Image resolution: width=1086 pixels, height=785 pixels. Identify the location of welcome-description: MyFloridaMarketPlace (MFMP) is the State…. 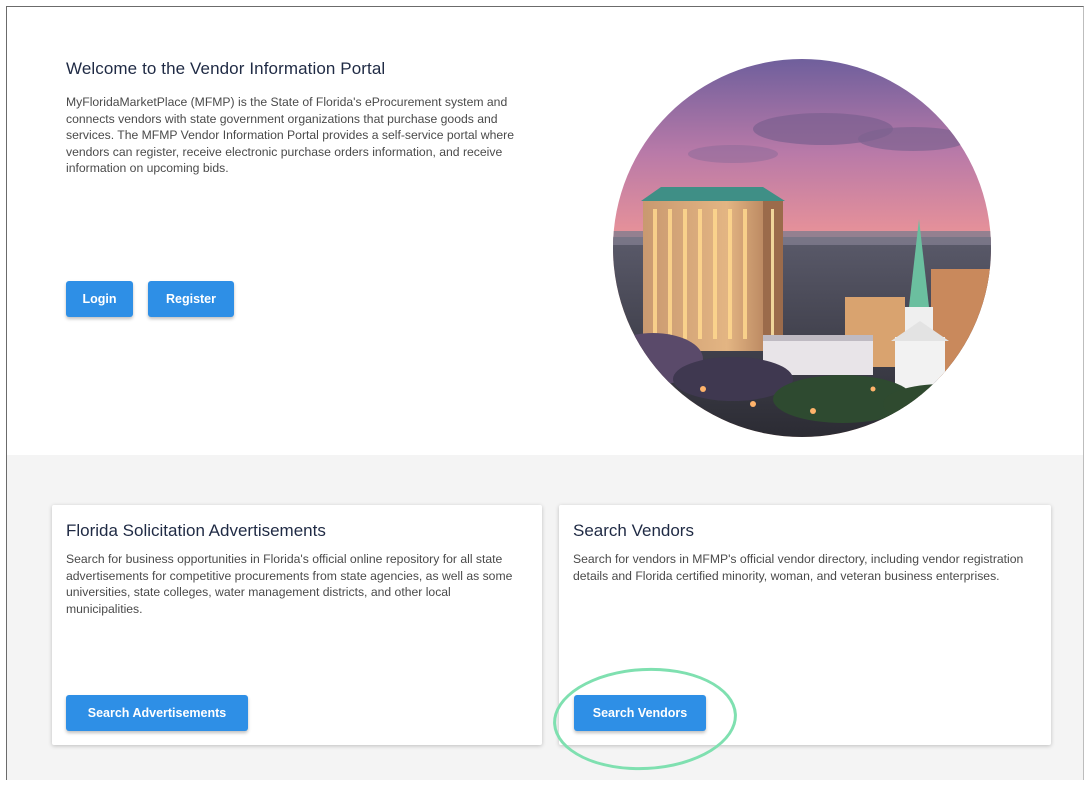
(290, 135).